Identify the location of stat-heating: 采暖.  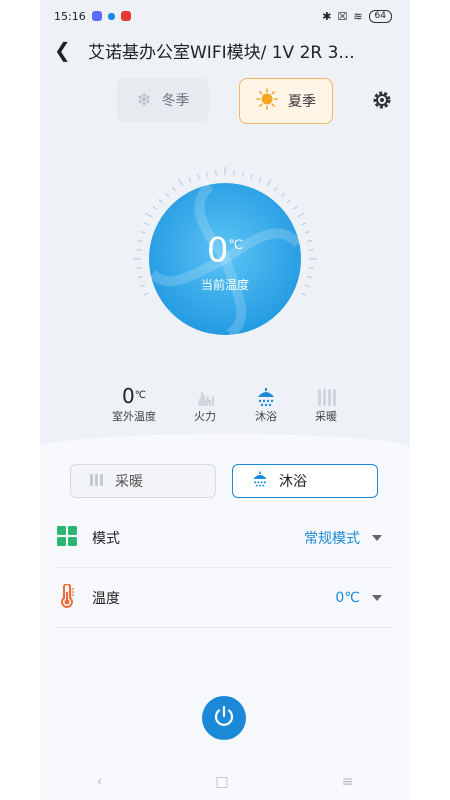
(326, 404).